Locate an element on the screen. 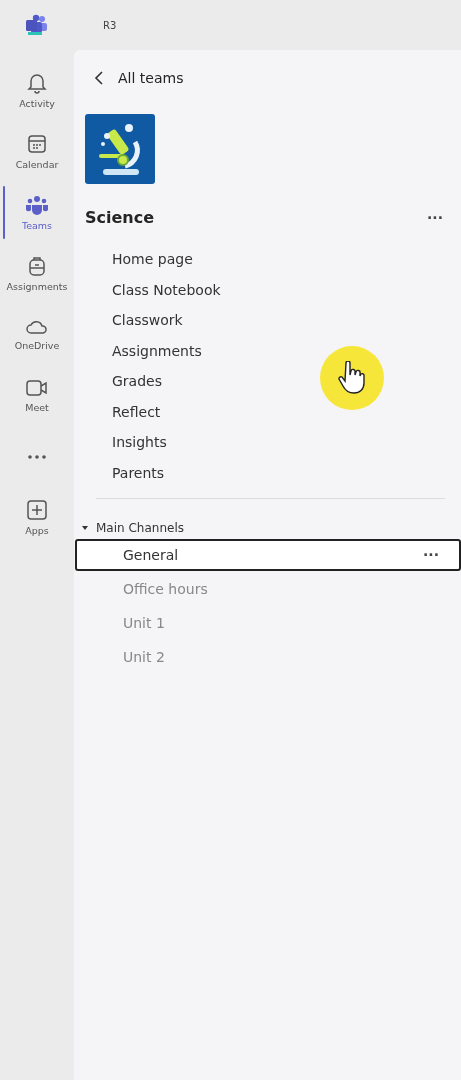 The height and width of the screenshot is (1080, 461). channel-name: Unit 2 is located at coordinates (144, 657).